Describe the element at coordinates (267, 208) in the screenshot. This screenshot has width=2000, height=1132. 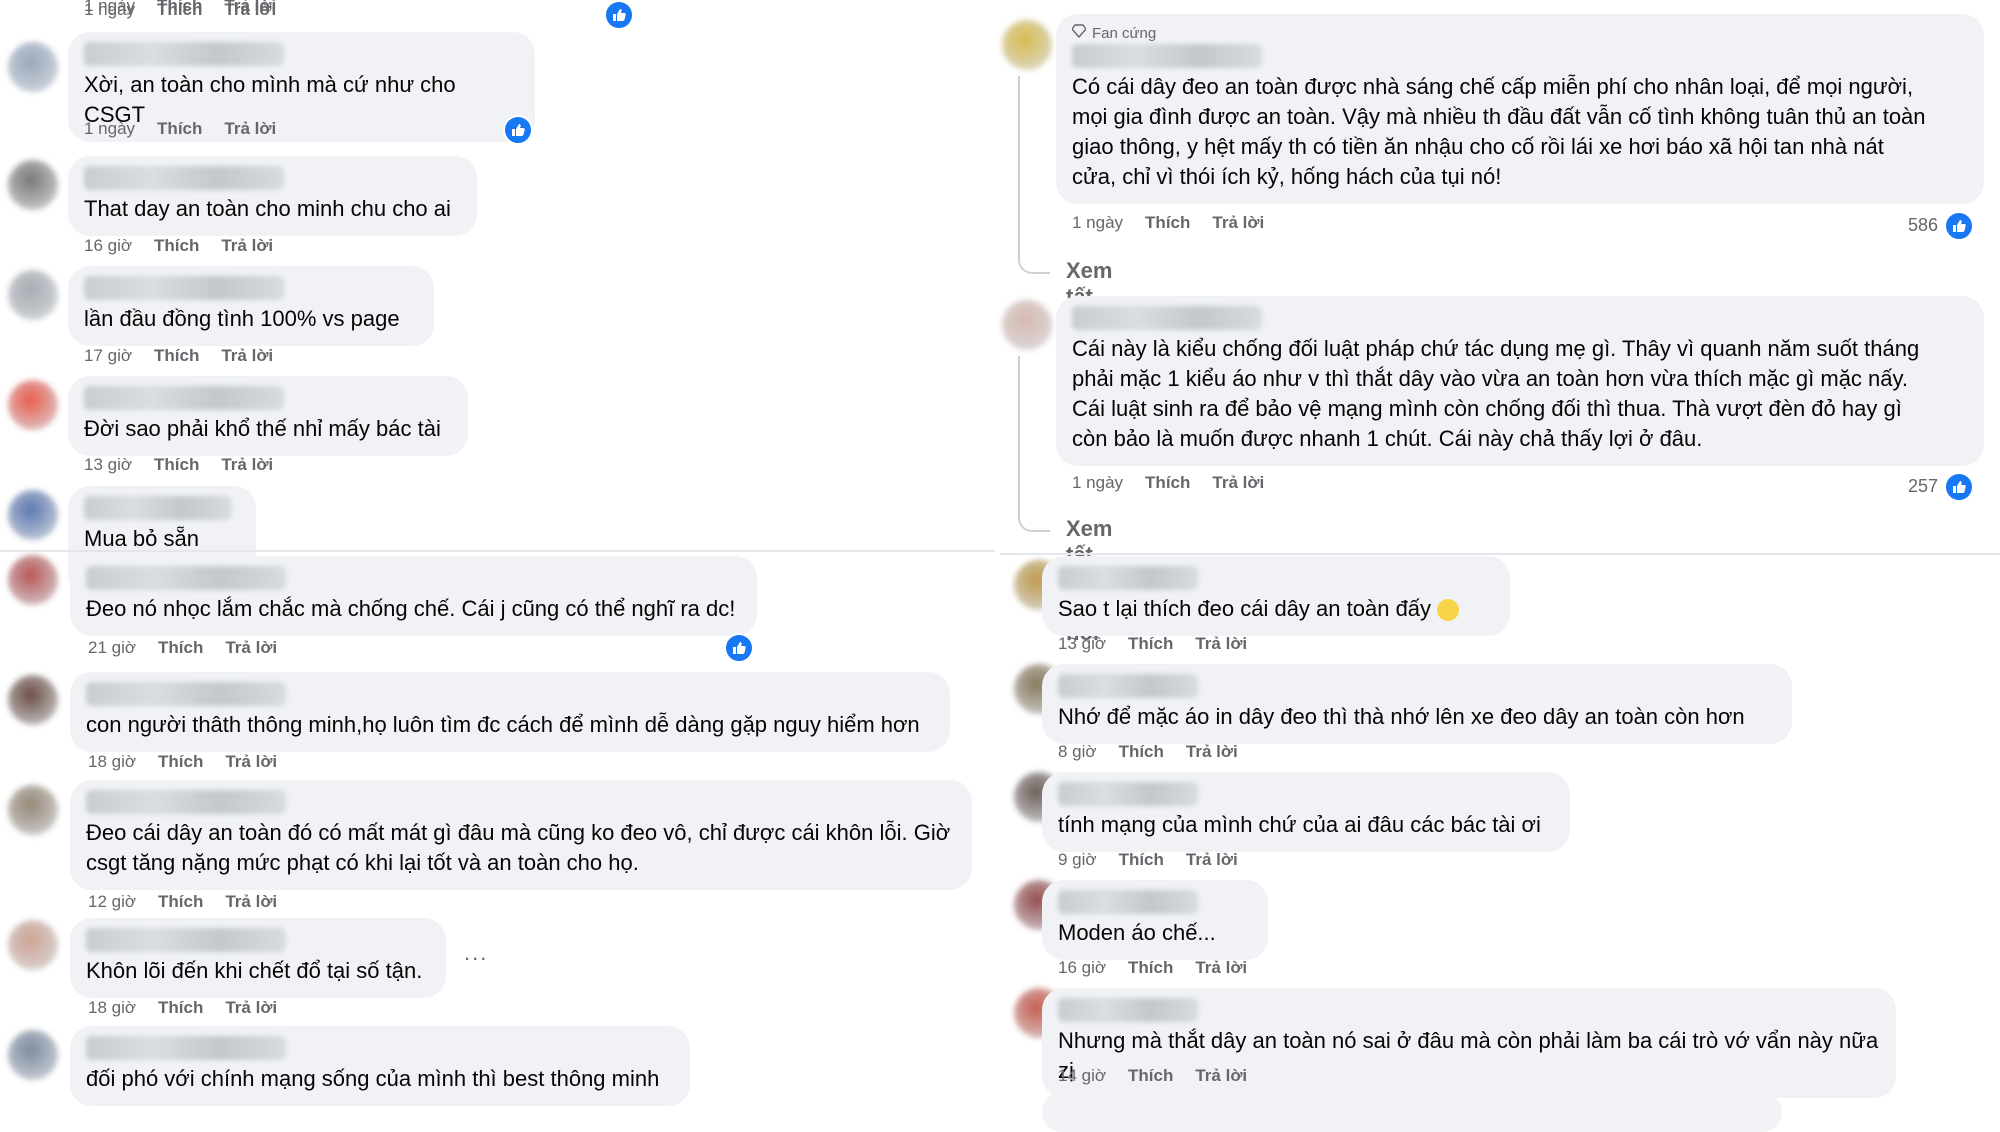
I see `comment-text: That day an toàn cho minh chu cho ai` at that location.